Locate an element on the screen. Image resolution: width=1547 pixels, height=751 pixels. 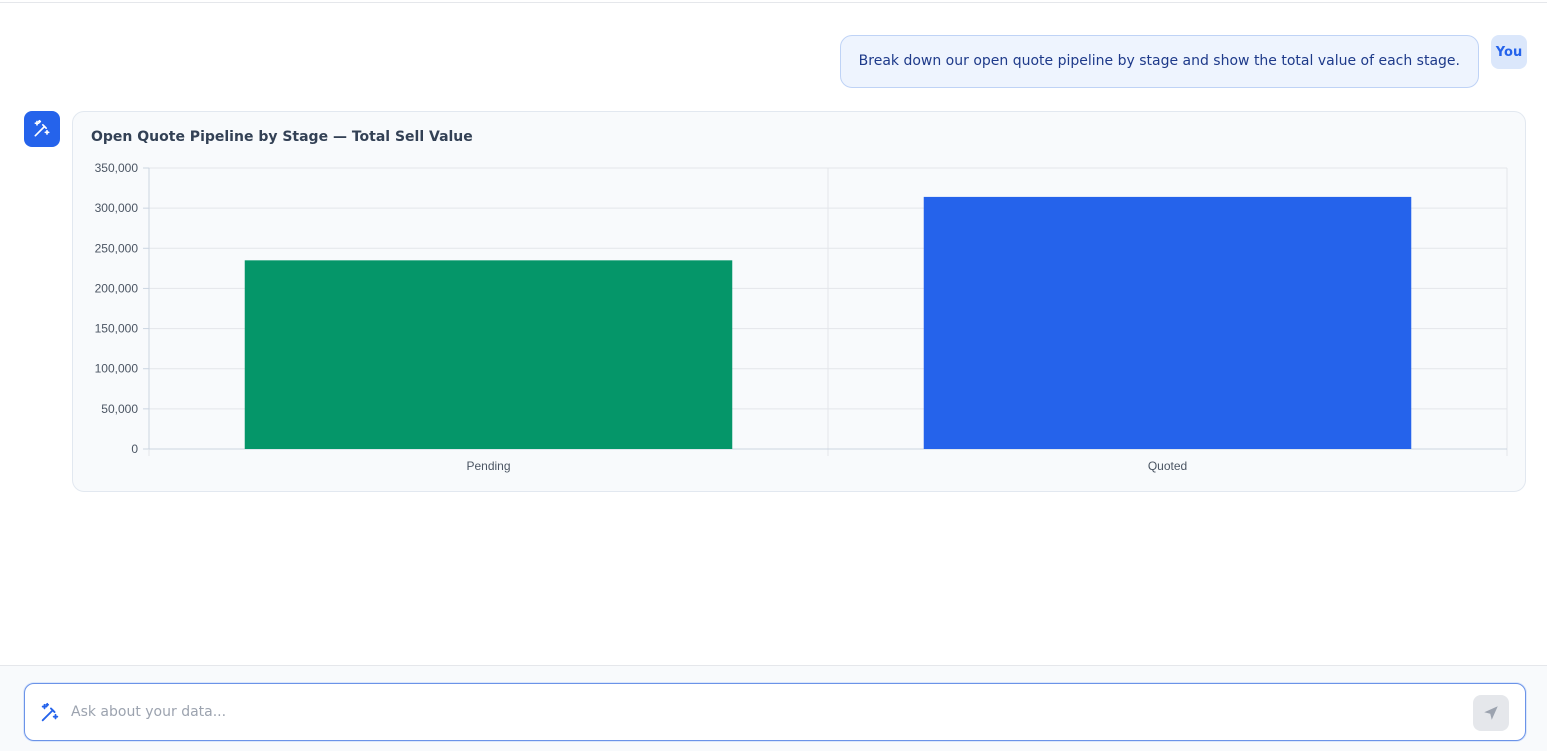
bar-quoted is located at coordinates (1167, 322).